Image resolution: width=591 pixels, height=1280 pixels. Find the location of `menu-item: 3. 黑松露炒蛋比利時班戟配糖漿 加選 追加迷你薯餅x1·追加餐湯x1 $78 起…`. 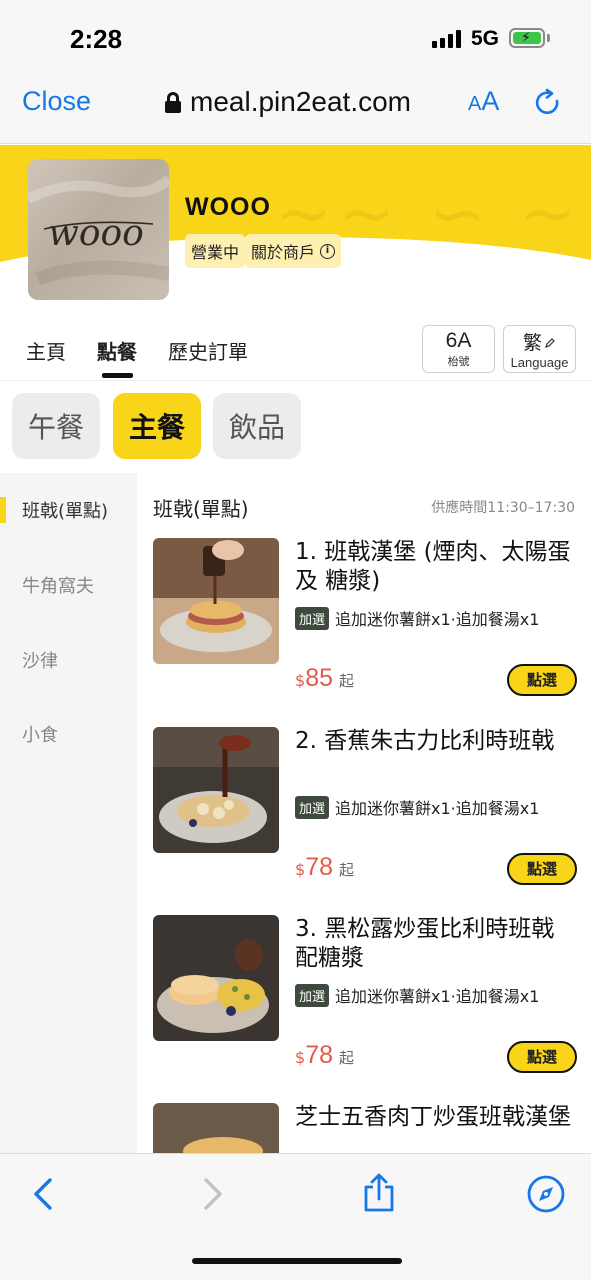

menu-item: 3. 黑松露炒蛋比利時班戟配糖漿 加選 追加迷你薯餅x1·追加餐湯x1 $78 起… is located at coordinates (364, 1009).